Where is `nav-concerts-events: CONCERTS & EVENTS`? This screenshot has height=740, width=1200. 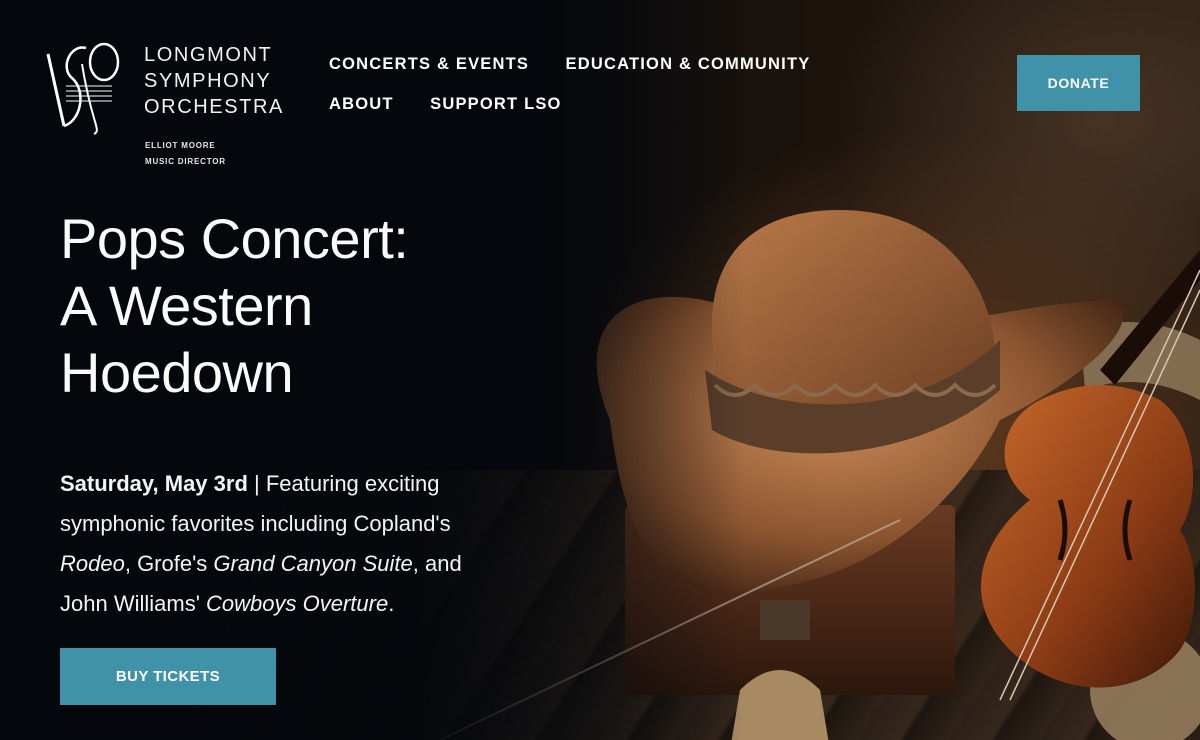
nav-concerts-events: CONCERTS & EVENTS is located at coordinates (429, 64).